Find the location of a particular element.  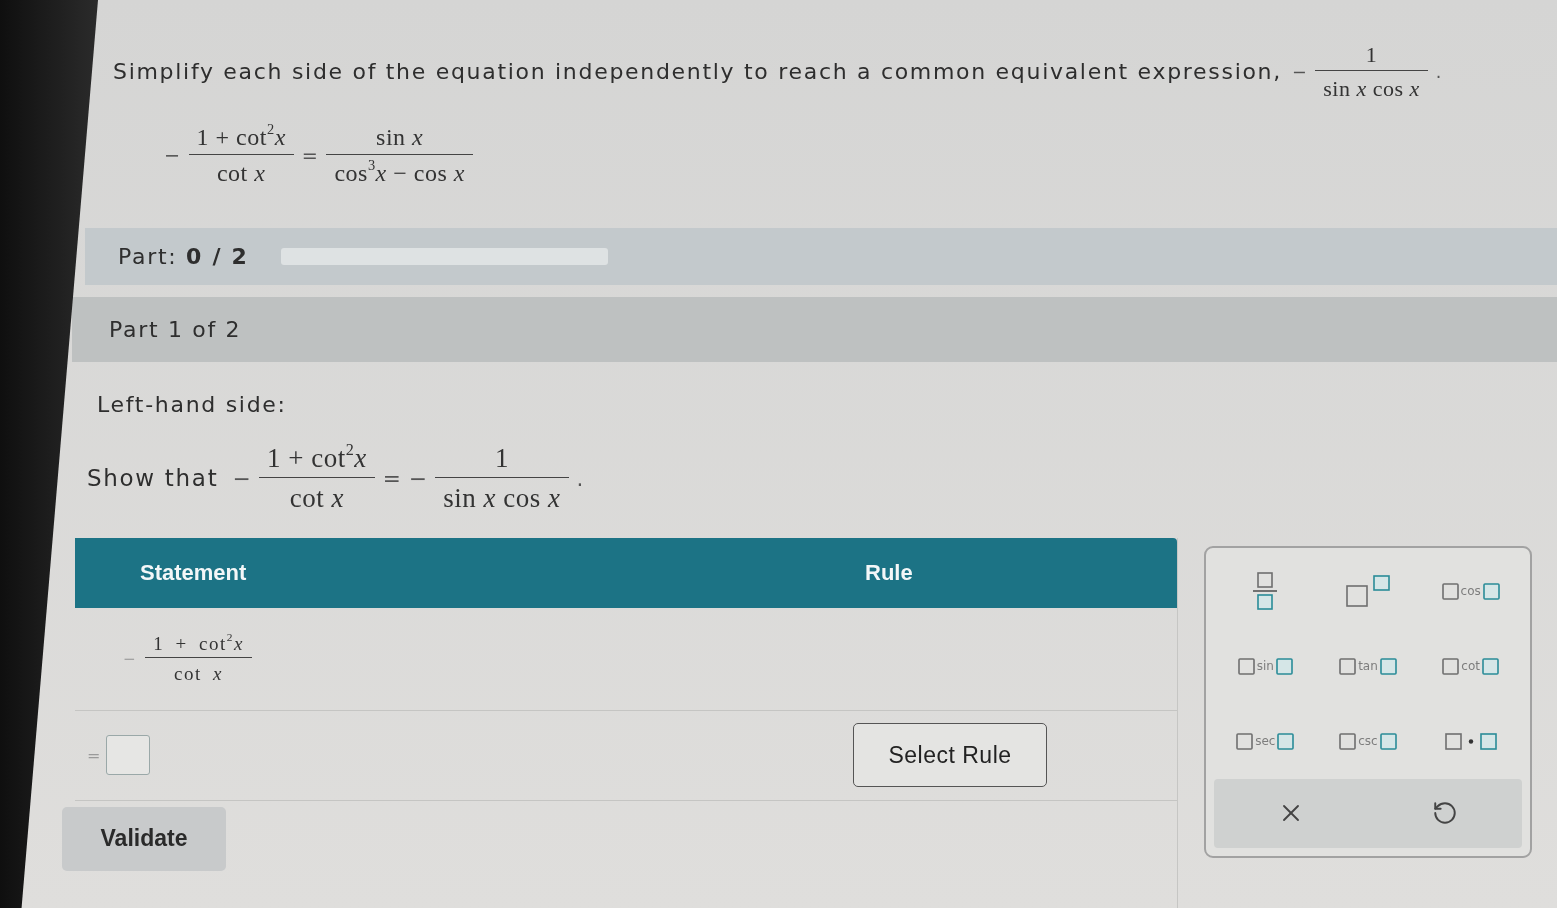

keypad-key: cot is located at coordinates (1470, 666).